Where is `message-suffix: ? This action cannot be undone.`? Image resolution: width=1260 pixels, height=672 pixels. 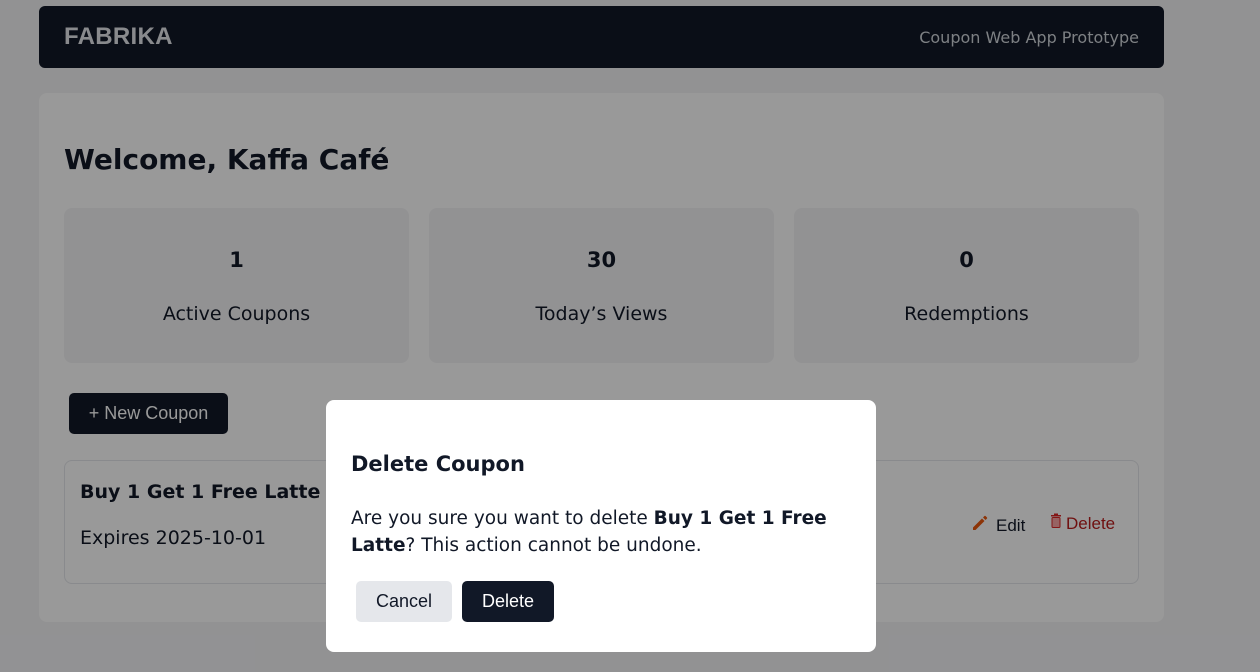 message-suffix: ? This action cannot be undone. is located at coordinates (553, 545).